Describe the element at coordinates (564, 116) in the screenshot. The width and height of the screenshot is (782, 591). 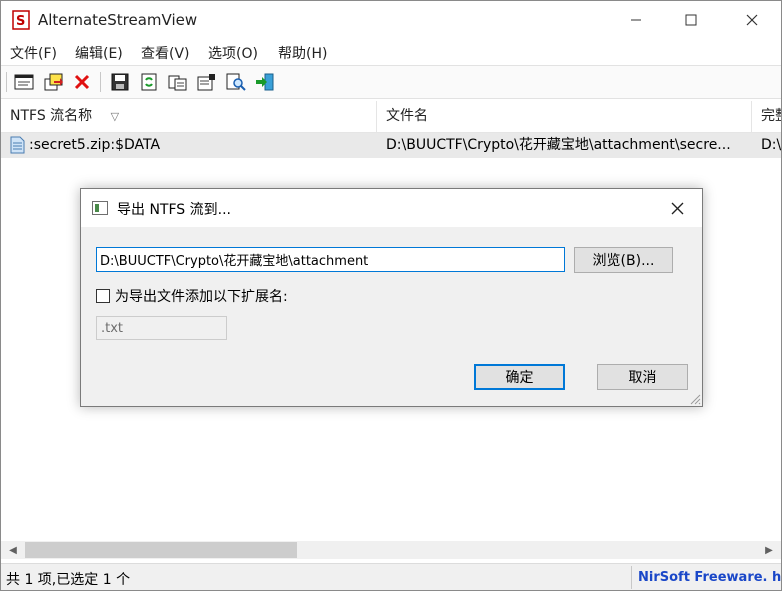
I see `column-header-filename: 文件名` at that location.